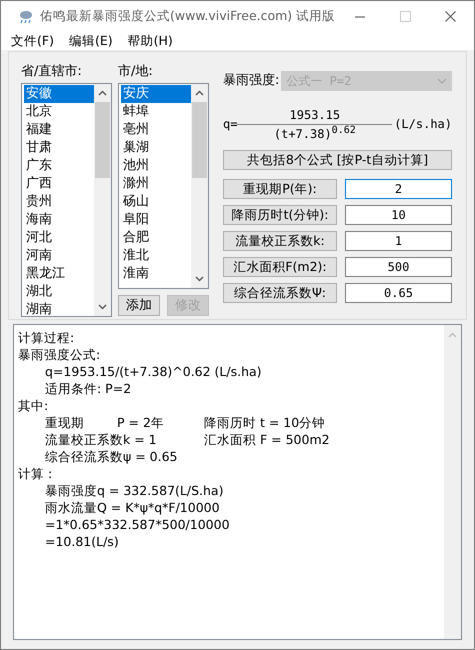  What do you see at coordinates (88, 388) in the screenshot?
I see `output-text: 适用条件: P=2` at bounding box center [88, 388].